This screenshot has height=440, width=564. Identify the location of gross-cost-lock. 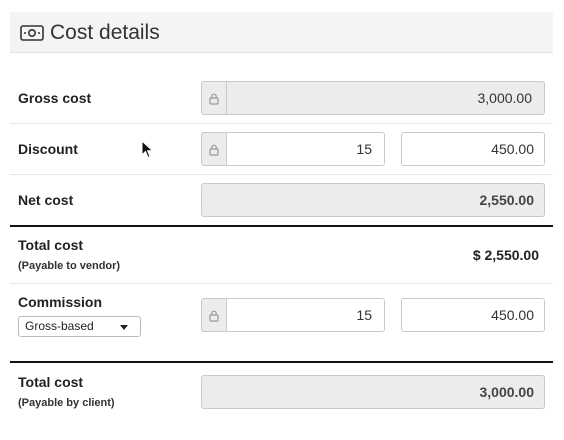
(213, 98).